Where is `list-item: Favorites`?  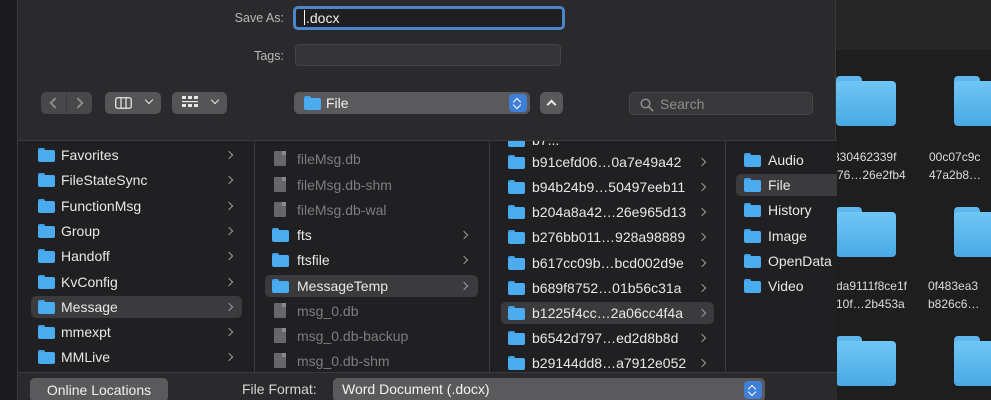 list-item: Favorites is located at coordinates (136, 155).